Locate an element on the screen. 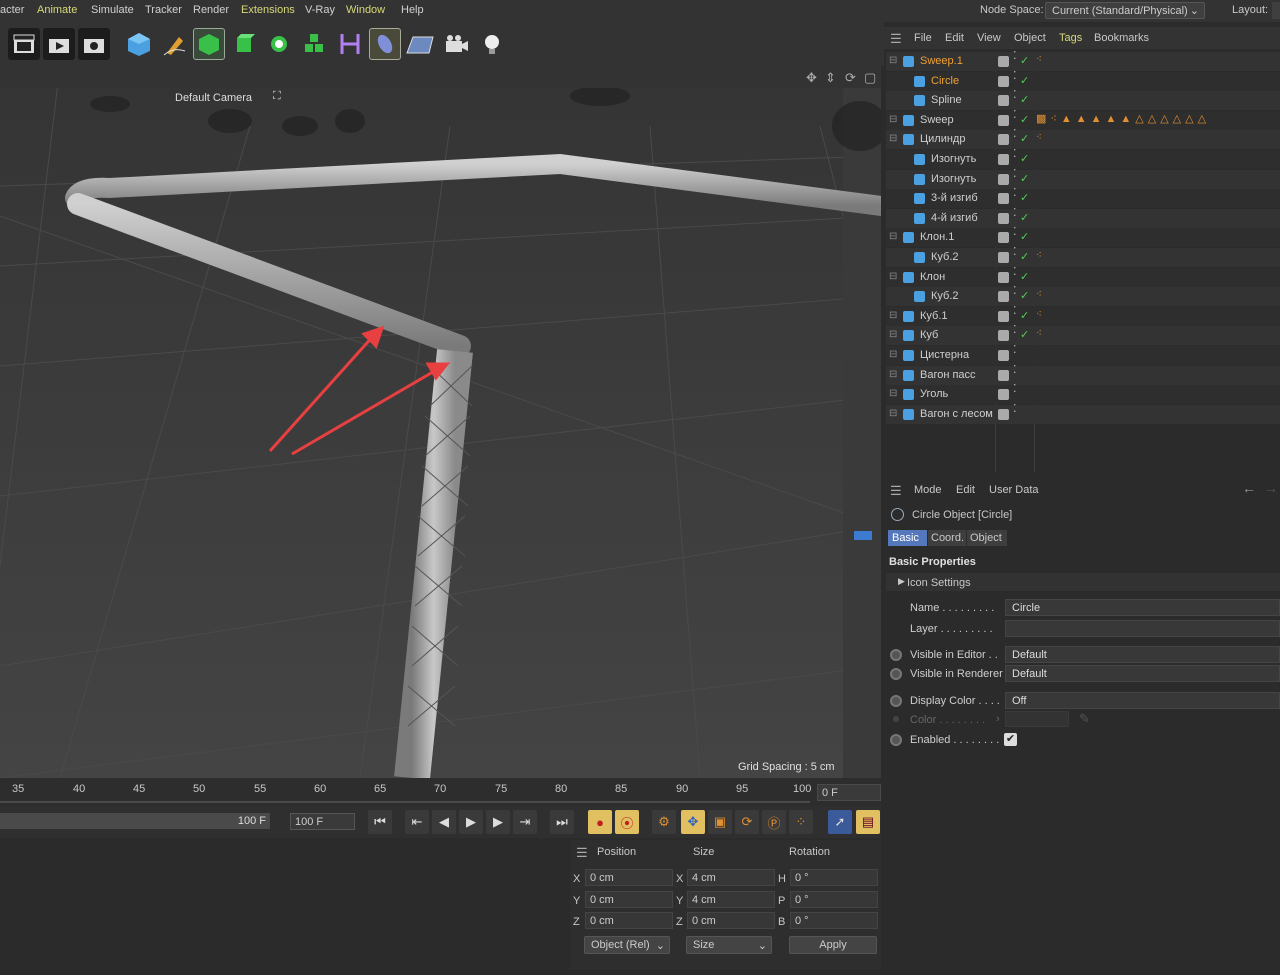 This screenshot has width=1280, height=975. tab-coord: Coord. is located at coordinates (947, 538).